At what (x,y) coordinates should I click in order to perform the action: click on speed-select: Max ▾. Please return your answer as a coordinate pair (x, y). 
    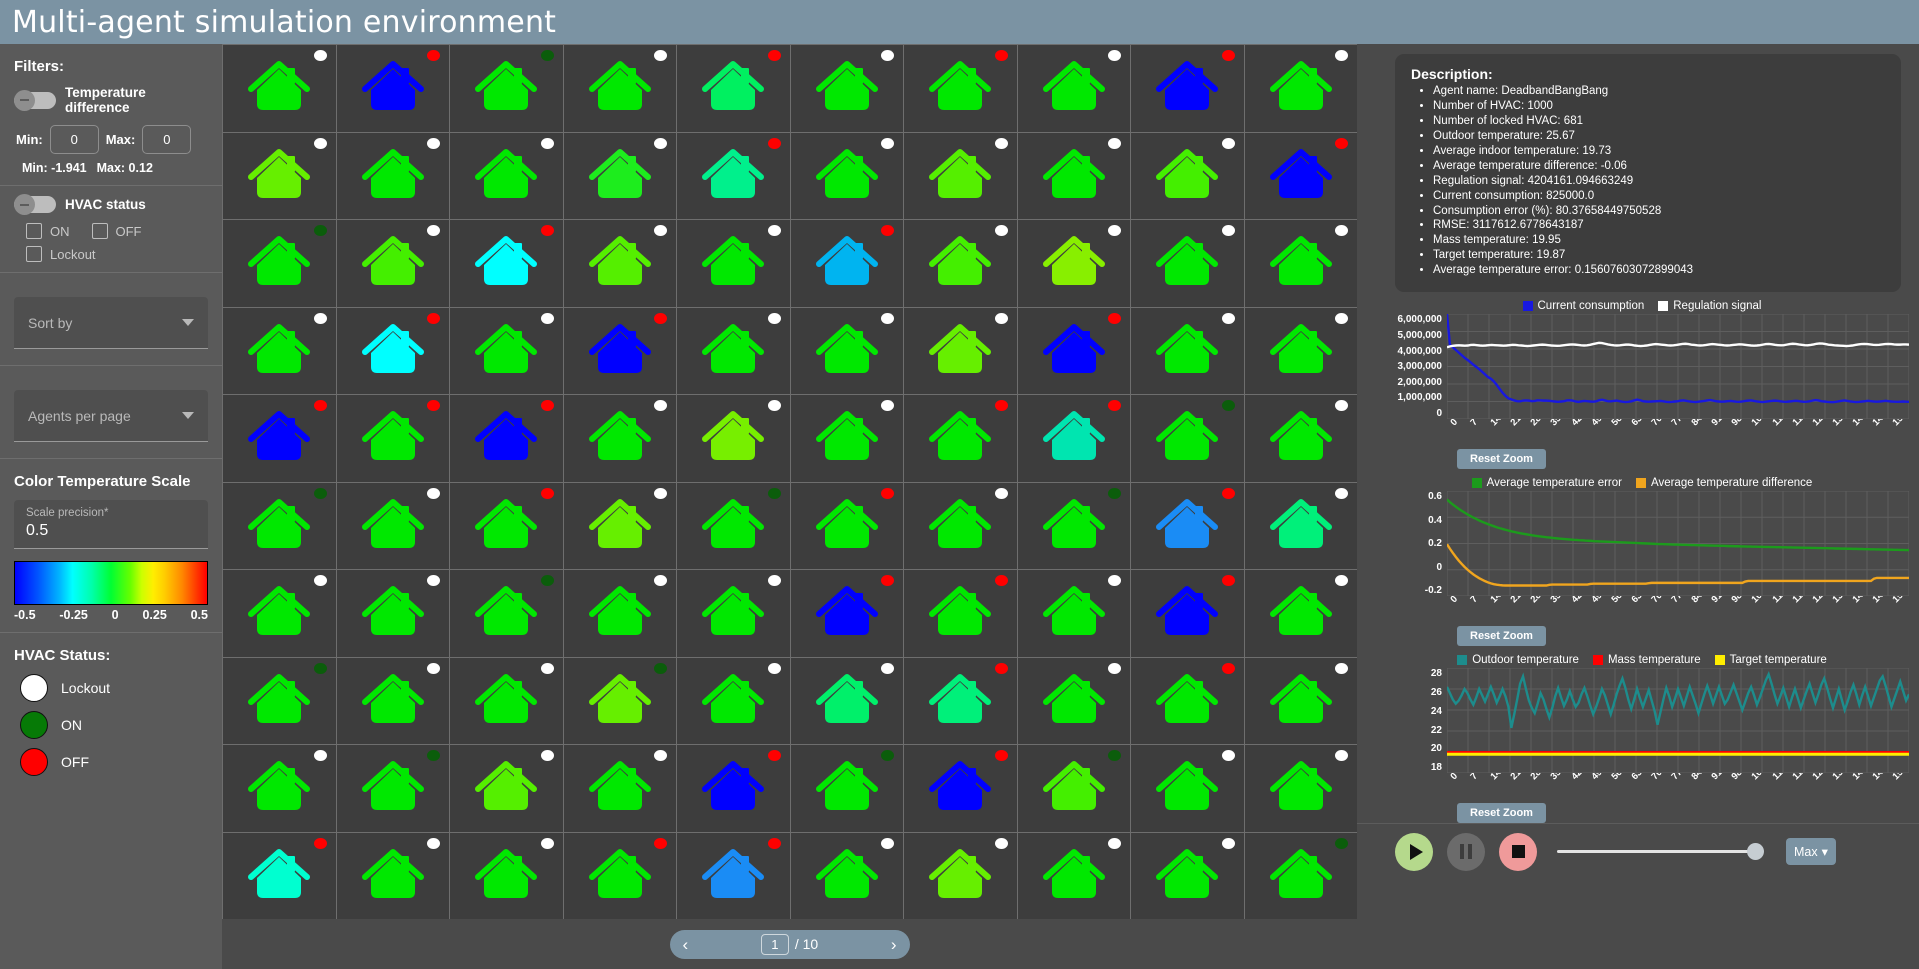
    Looking at the image, I should click on (1811, 852).